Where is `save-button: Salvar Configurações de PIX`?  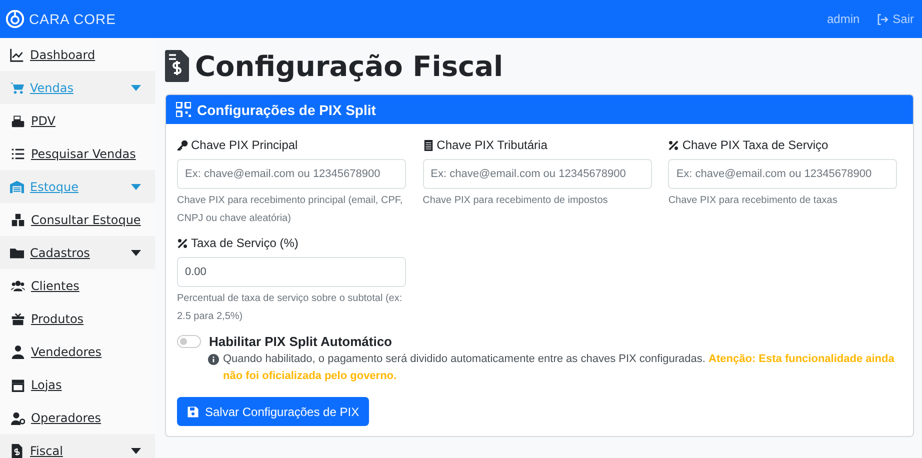
save-button: Salvar Configurações de PIX is located at coordinates (273, 411).